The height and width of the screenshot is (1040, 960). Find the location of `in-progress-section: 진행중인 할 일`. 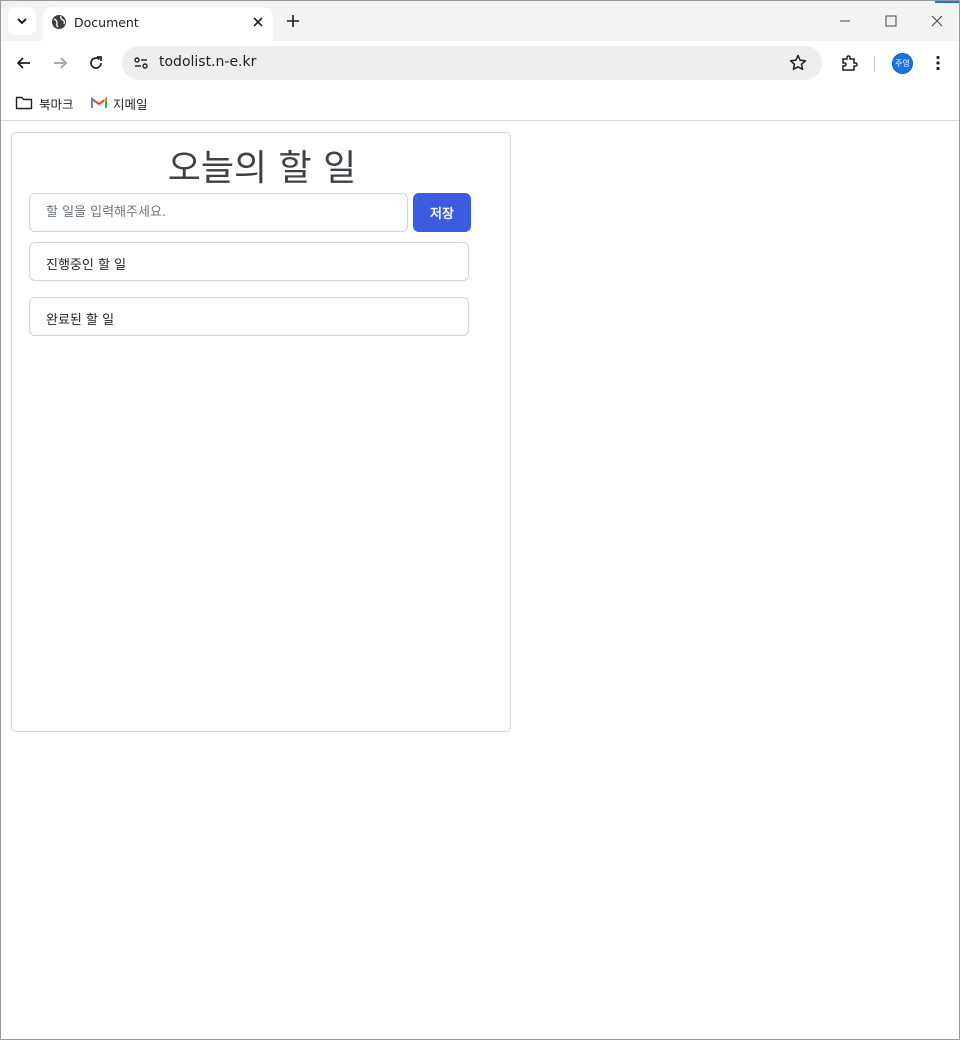

in-progress-section: 진행중인 할 일 is located at coordinates (249, 261).